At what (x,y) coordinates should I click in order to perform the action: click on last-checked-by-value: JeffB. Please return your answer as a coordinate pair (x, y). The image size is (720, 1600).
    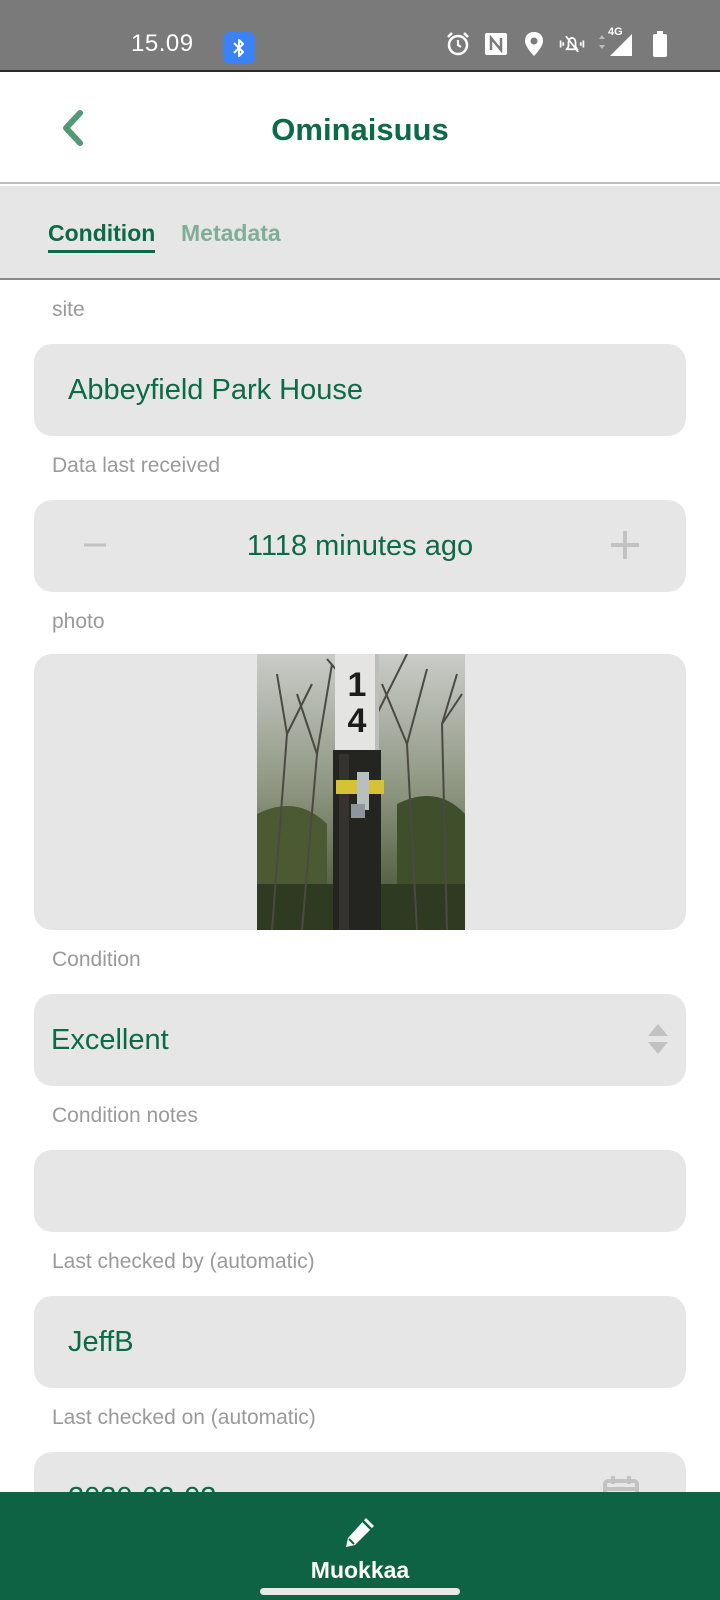
    Looking at the image, I should click on (101, 1342).